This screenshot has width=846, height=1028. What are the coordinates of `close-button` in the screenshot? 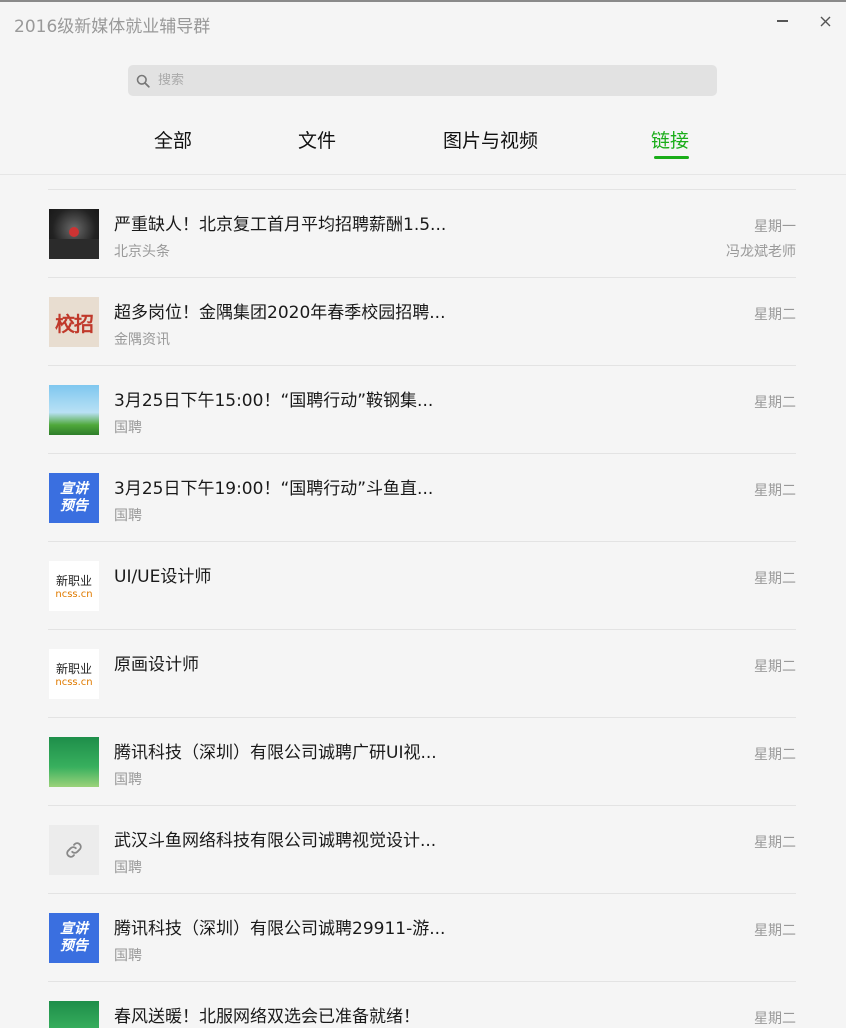 It's located at (825, 21).